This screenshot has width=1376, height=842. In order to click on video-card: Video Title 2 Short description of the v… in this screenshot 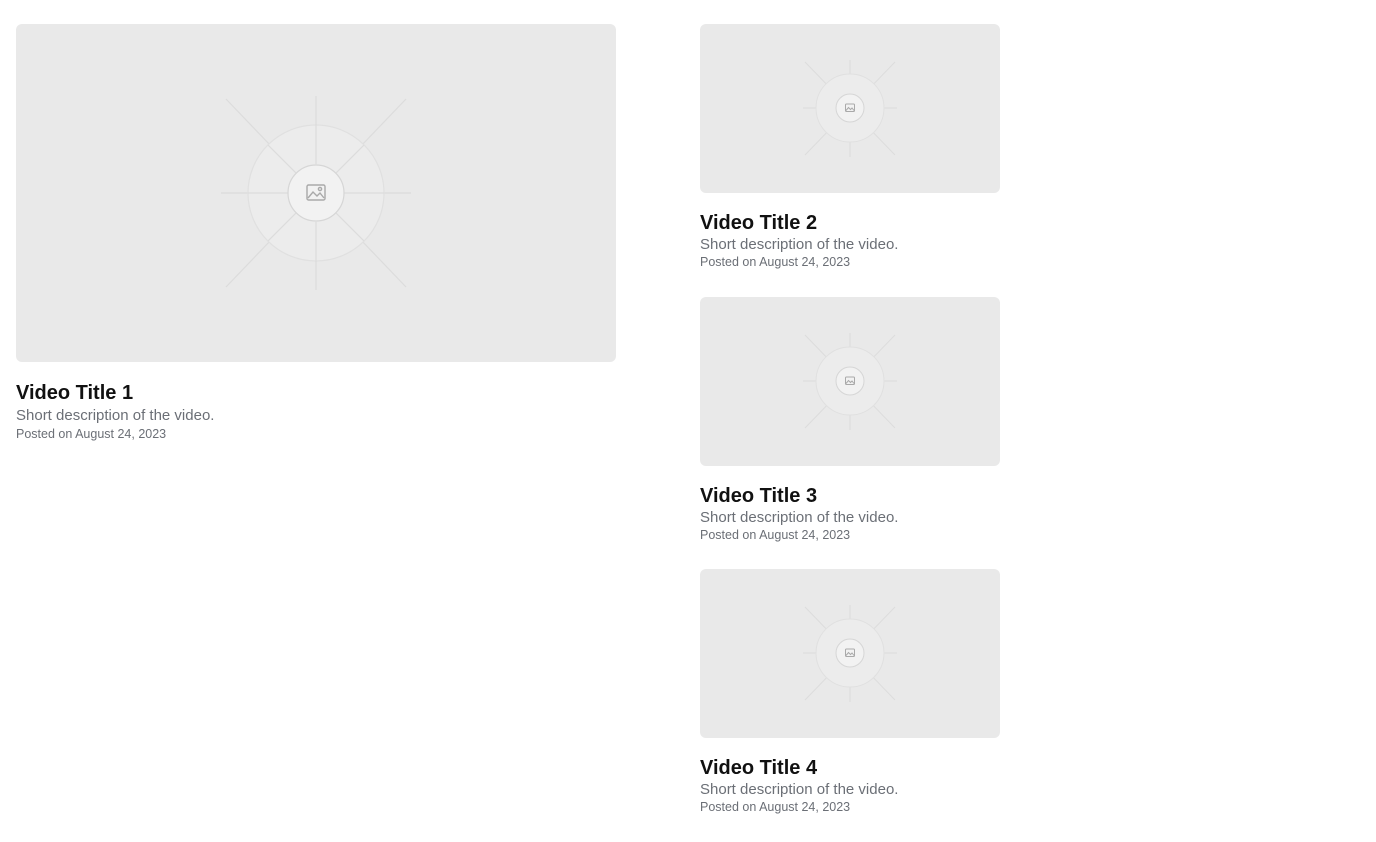, I will do `click(850, 147)`.